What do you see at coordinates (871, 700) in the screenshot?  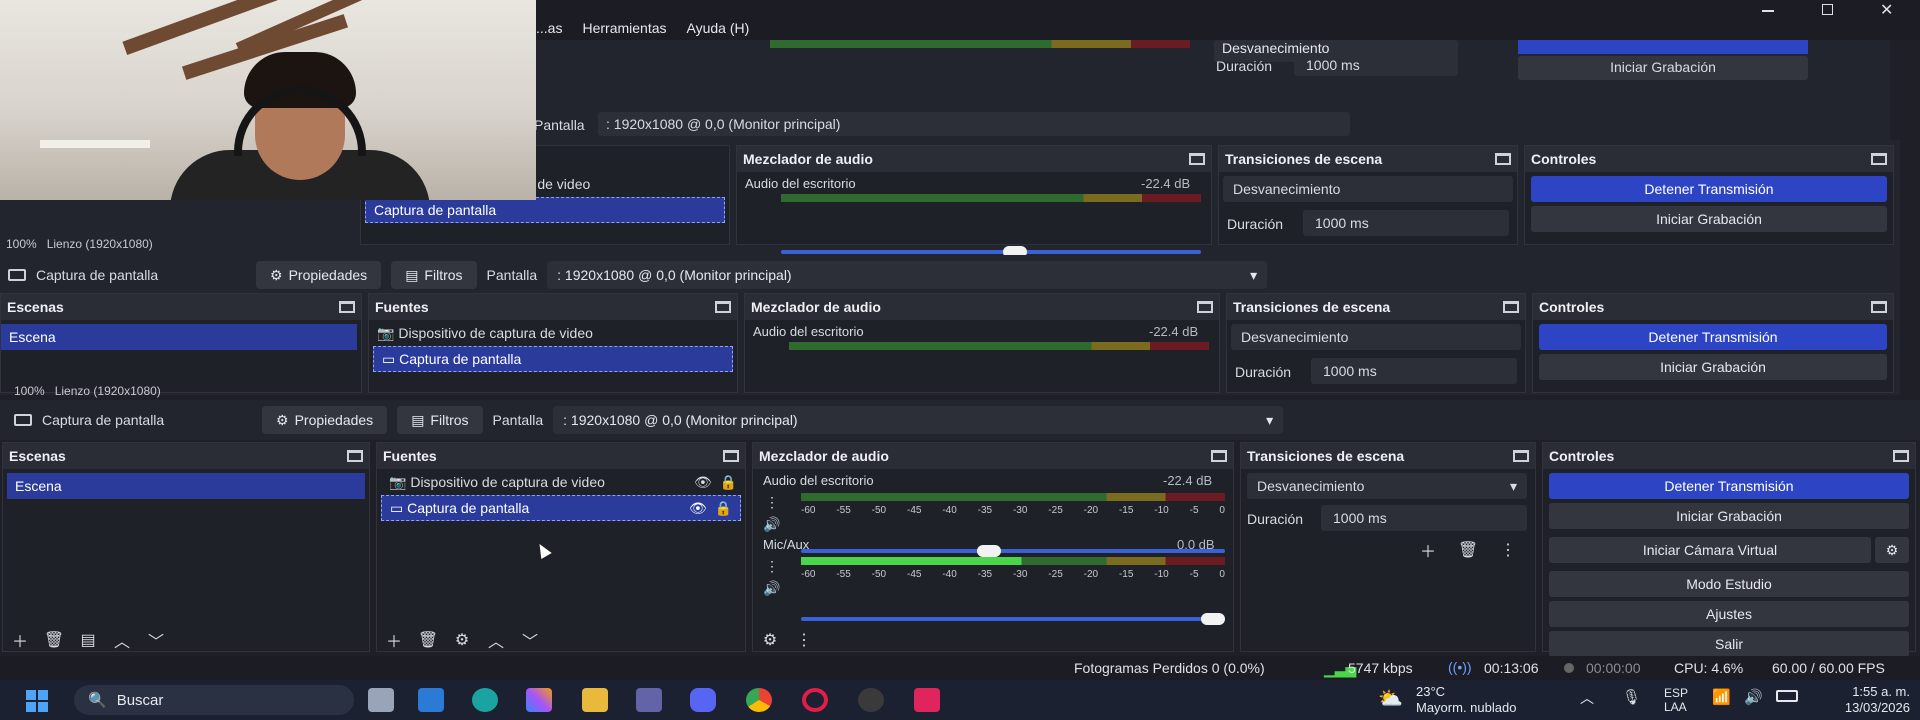 I see `obs-icon` at bounding box center [871, 700].